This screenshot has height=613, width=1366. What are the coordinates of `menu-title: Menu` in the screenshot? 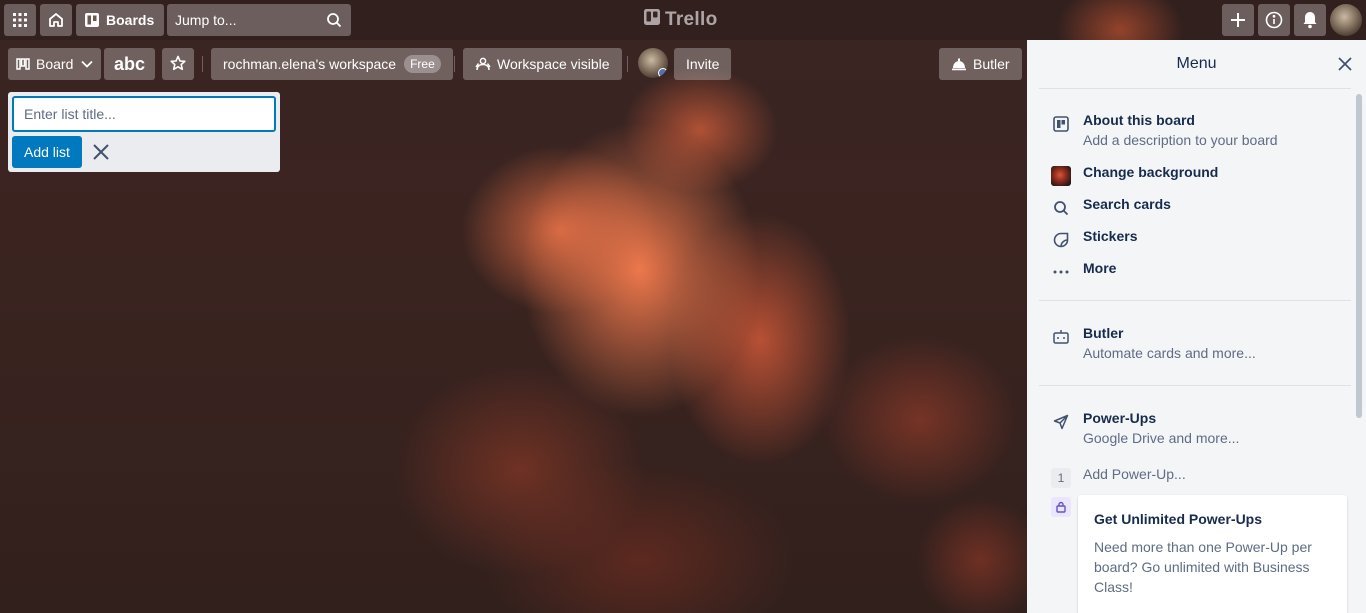 It's located at (1196, 63).